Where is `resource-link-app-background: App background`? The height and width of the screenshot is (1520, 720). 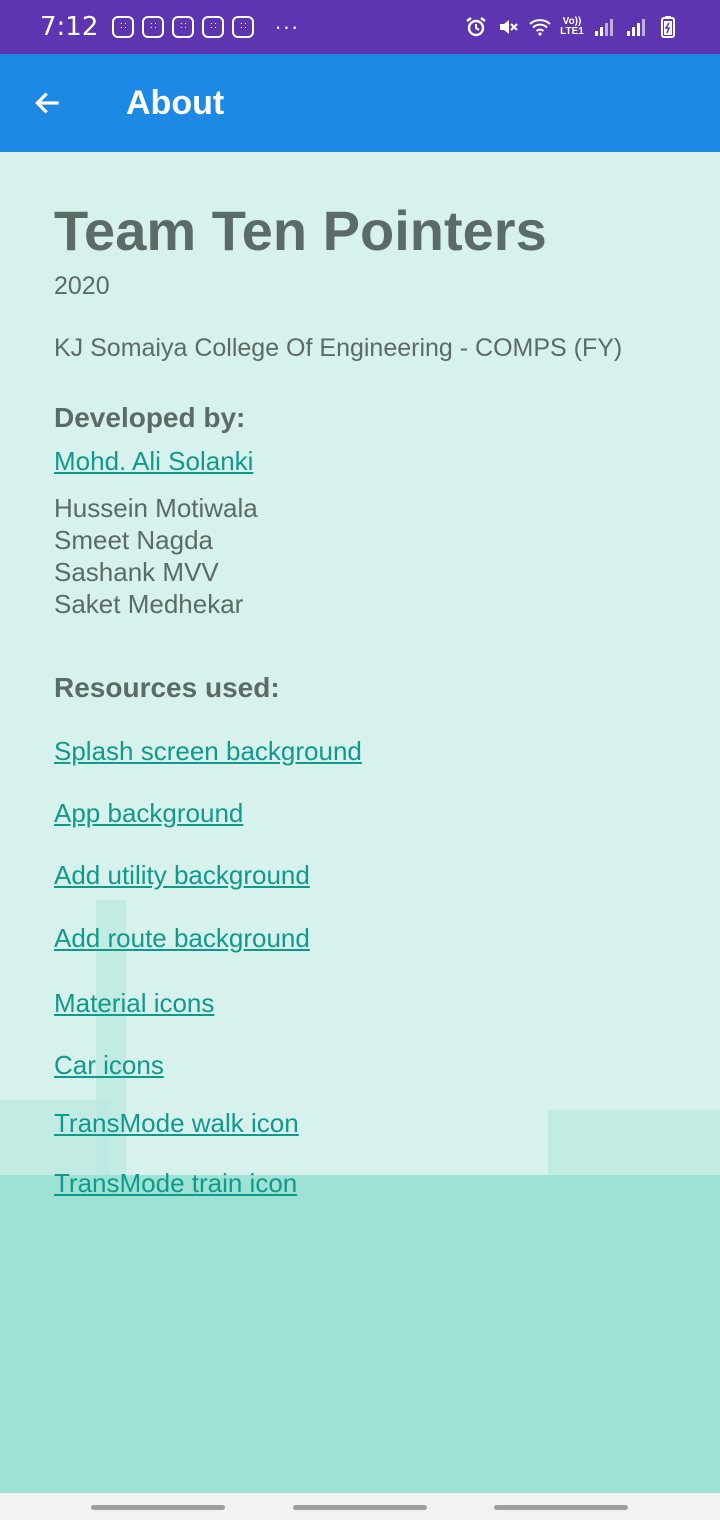 resource-link-app-background: App background is located at coordinates (148, 813).